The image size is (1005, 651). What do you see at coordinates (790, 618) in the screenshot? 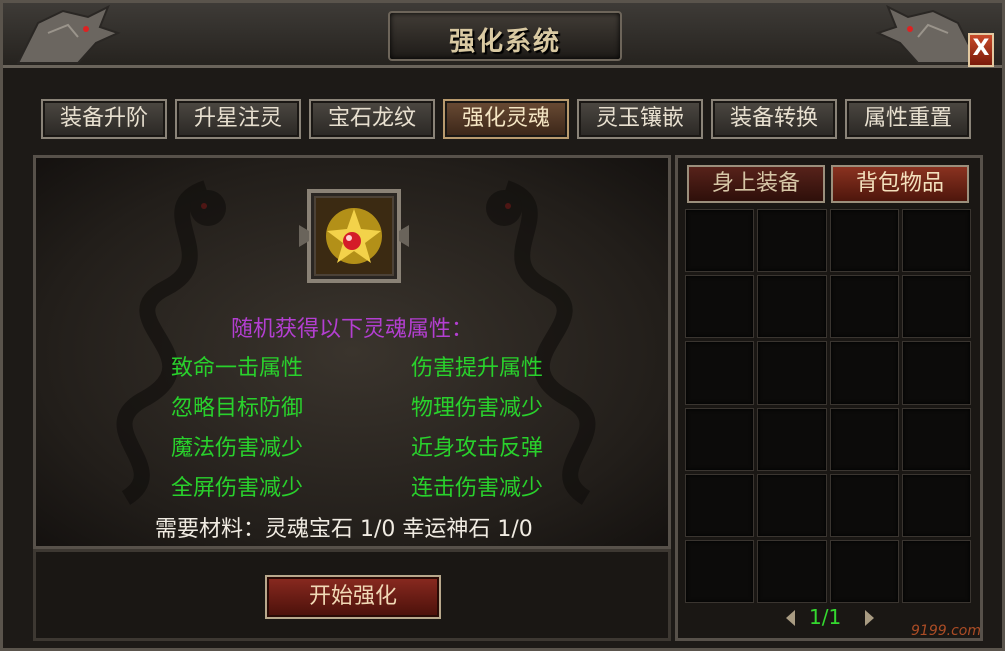
I see `prev-page-icon` at bounding box center [790, 618].